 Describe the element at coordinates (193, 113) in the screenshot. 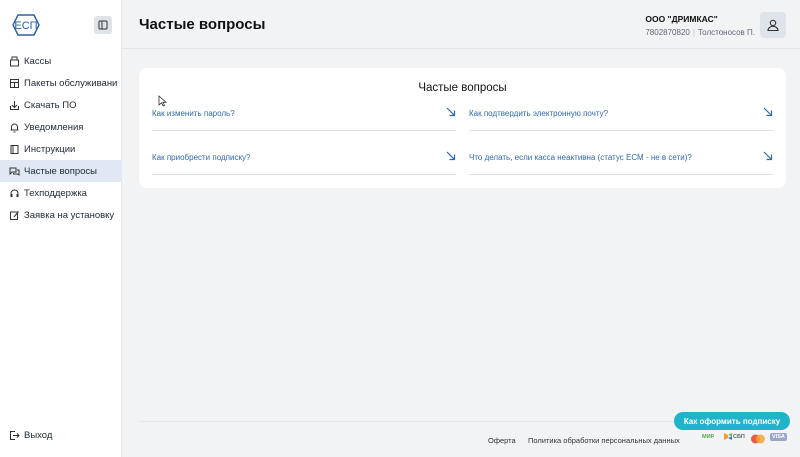

I see `faq-question: Как изменить пароль?` at that location.